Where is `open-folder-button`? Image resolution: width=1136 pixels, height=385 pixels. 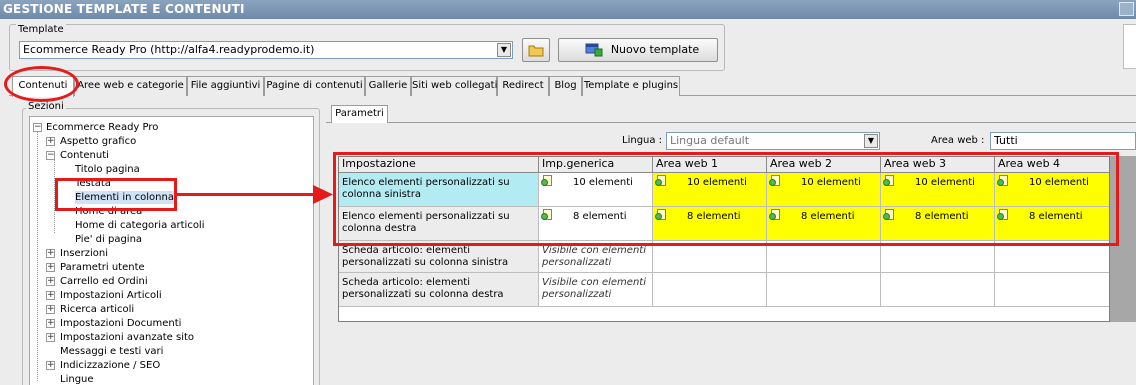
open-folder-button is located at coordinates (536, 50).